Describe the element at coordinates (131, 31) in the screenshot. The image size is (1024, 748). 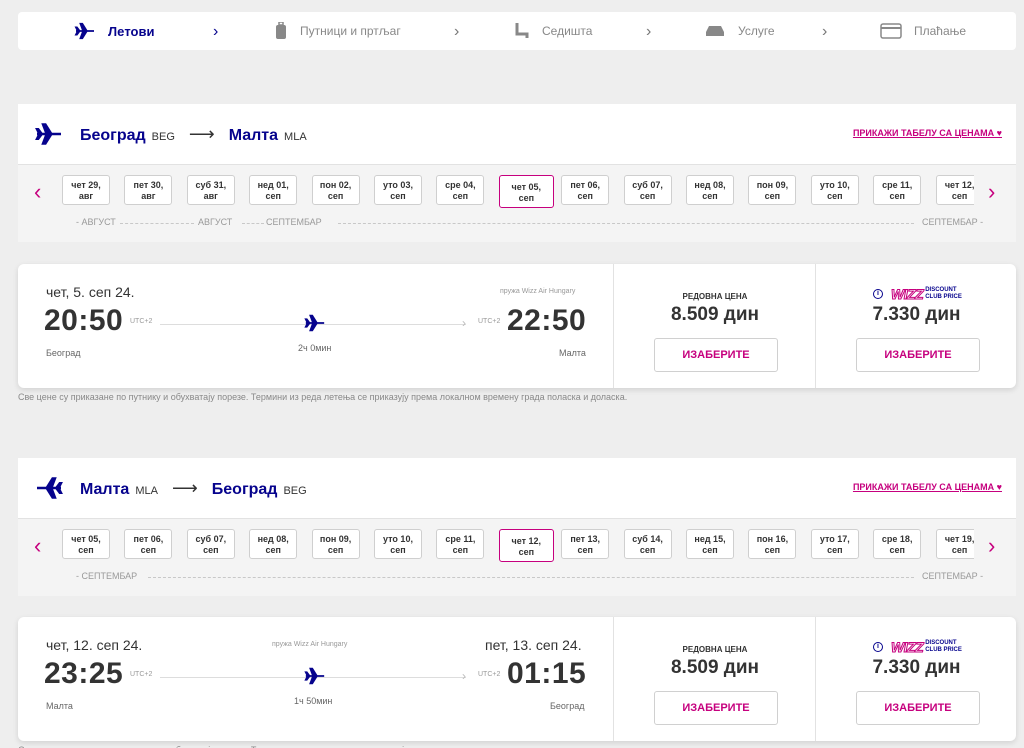
I see `step-label: Лeтови` at that location.